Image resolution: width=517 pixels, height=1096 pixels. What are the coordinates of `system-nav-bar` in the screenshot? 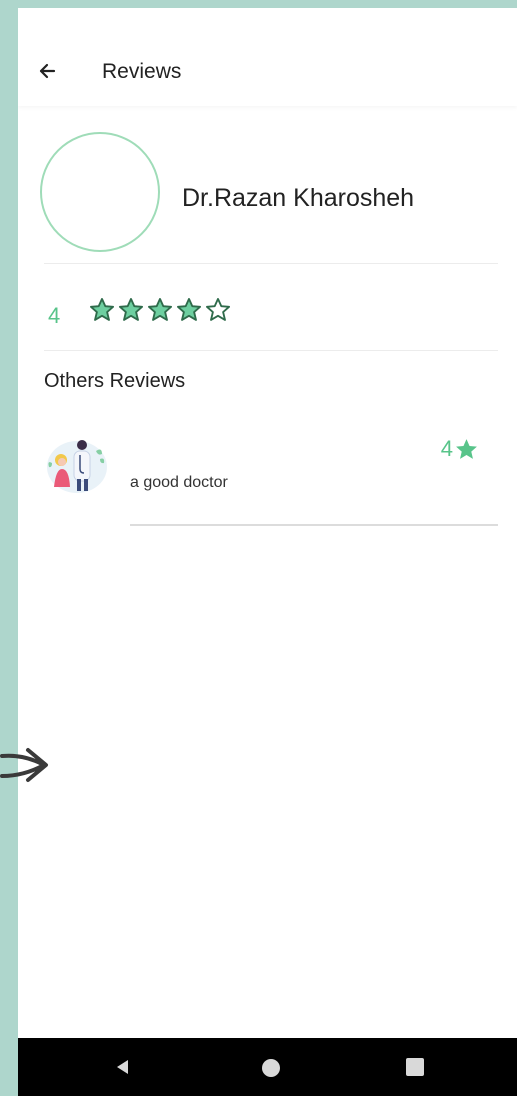 It's located at (267, 1067).